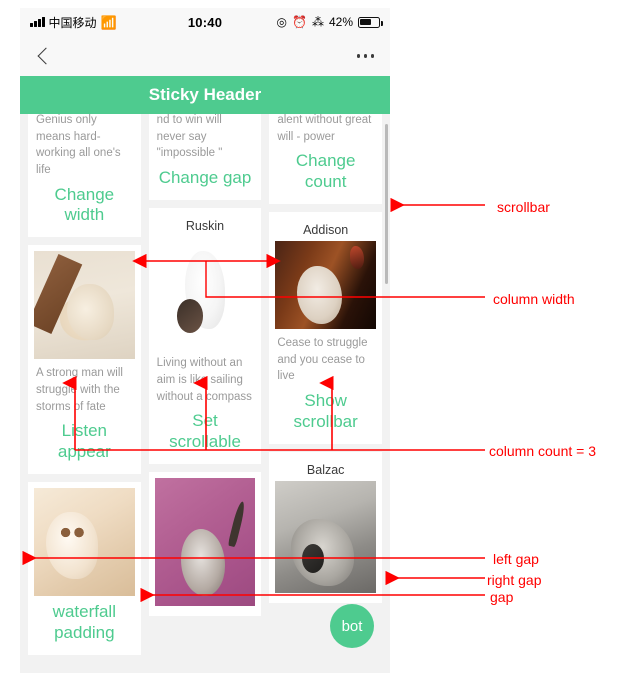 This screenshot has width=641, height=673. Describe the element at coordinates (317, 22) in the screenshot. I see `bluetooth-icon: ⁂` at that location.